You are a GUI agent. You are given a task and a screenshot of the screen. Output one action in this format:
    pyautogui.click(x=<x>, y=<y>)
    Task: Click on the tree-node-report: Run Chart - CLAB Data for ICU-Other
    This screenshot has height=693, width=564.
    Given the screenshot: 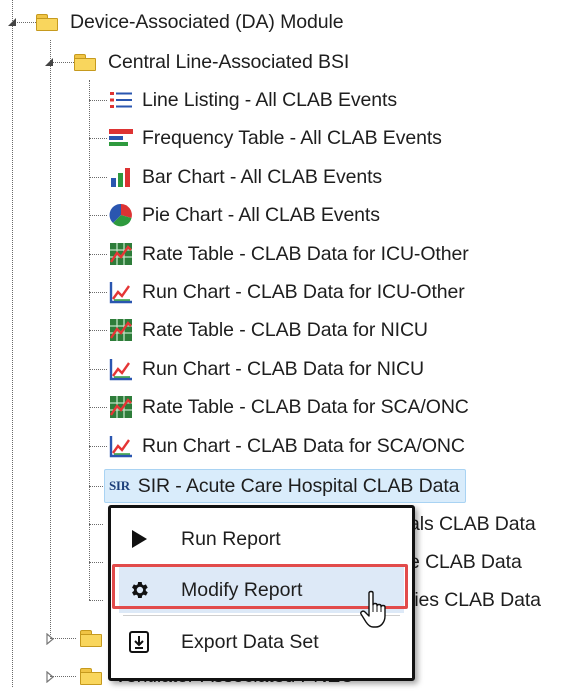 What is the action you would take?
    pyautogui.click(x=287, y=292)
    